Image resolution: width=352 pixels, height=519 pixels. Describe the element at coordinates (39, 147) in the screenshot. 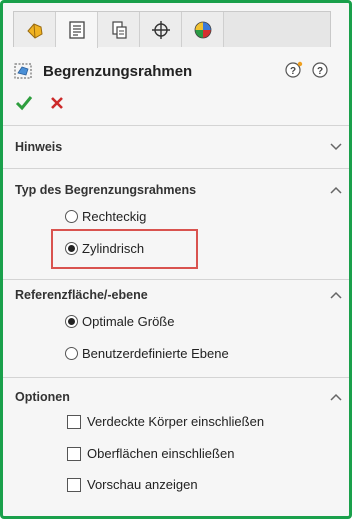

I see `section-label: Hinweis` at that location.